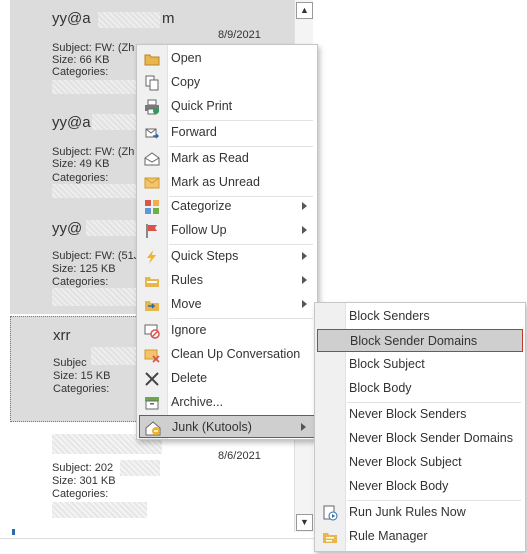  Describe the element at coordinates (405, 462) in the screenshot. I see `menu-item-label: Never Block Subject` at that location.